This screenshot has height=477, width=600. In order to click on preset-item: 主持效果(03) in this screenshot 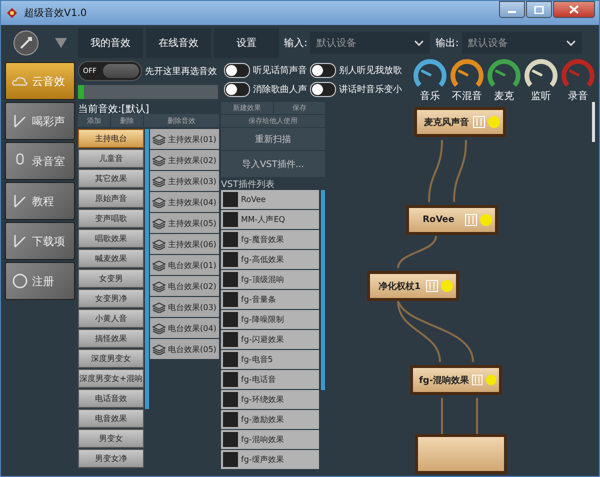, I will do `click(184, 181)`.